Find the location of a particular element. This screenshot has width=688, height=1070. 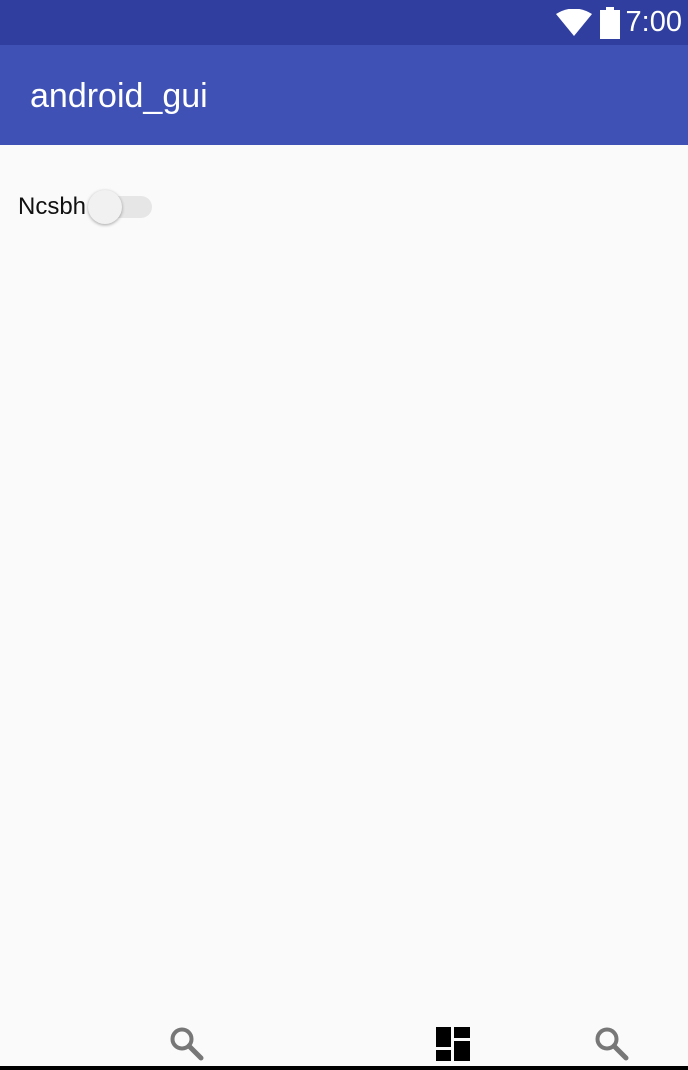

status-bar: 7:00 is located at coordinates (344, 22).